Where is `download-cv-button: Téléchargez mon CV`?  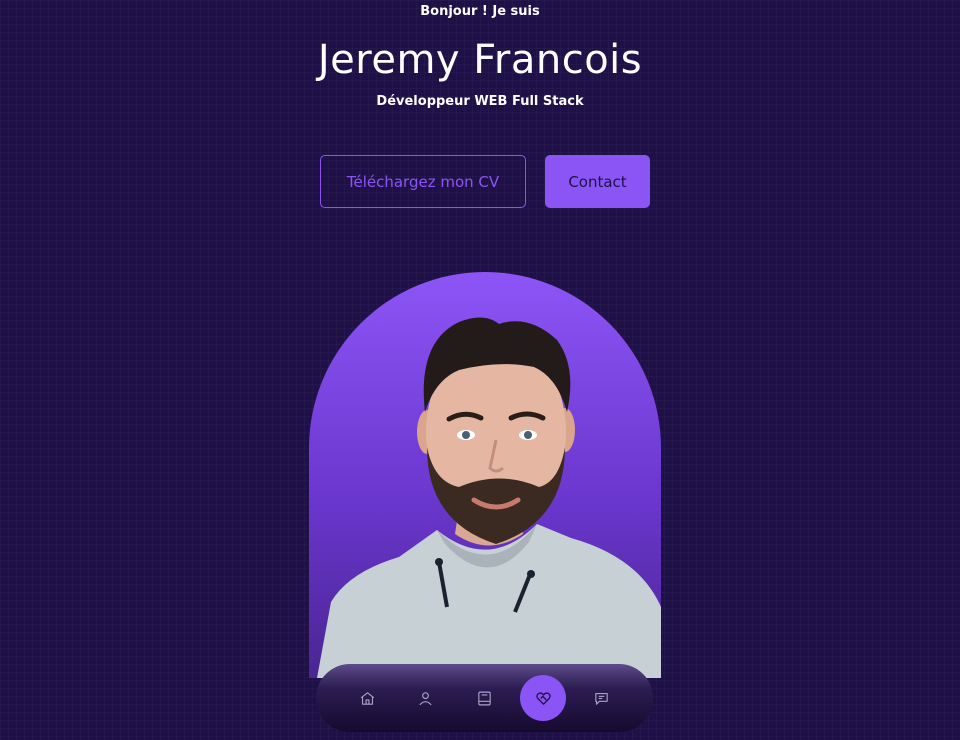 download-cv-button: Téléchargez mon CV is located at coordinates (423, 181).